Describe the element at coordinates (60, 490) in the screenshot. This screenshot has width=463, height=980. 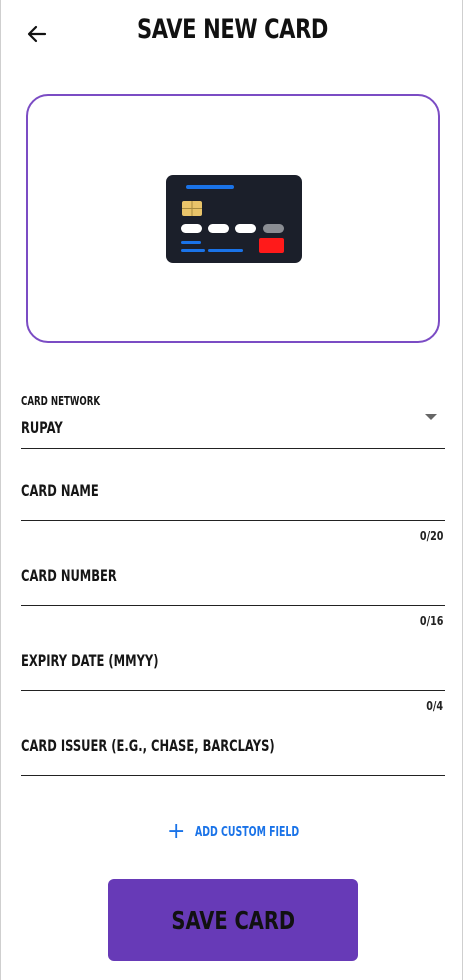
I see `card-name-label: CARD NAME` at that location.